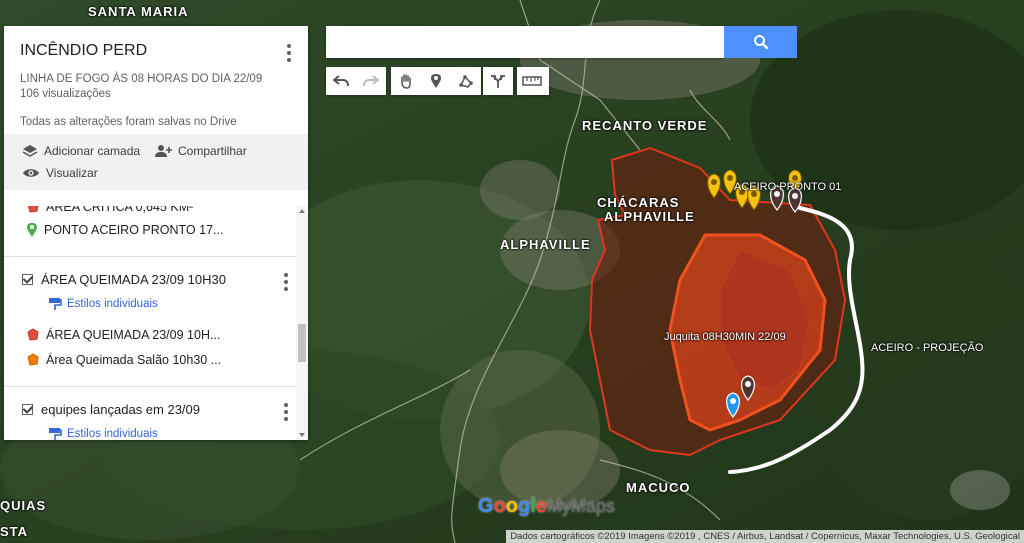  What do you see at coordinates (14, 531) in the screenshot?
I see `place-label: STA` at bounding box center [14, 531].